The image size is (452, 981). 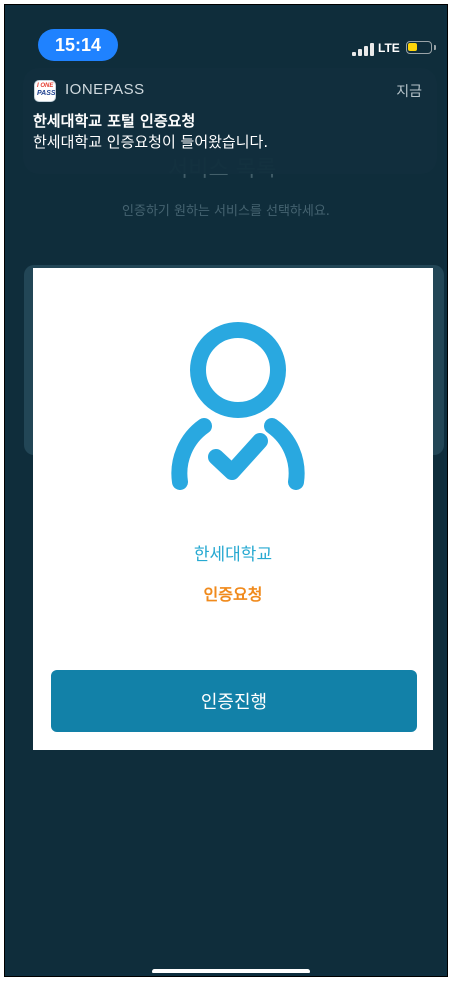 What do you see at coordinates (389, 48) in the screenshot?
I see `network-label: LTE` at bounding box center [389, 48].